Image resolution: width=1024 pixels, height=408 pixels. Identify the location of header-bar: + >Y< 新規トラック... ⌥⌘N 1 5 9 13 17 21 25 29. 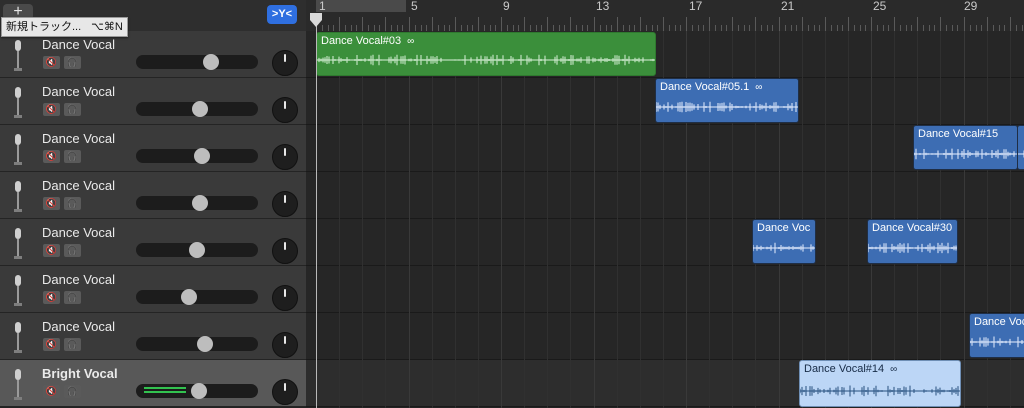
(512, 18).